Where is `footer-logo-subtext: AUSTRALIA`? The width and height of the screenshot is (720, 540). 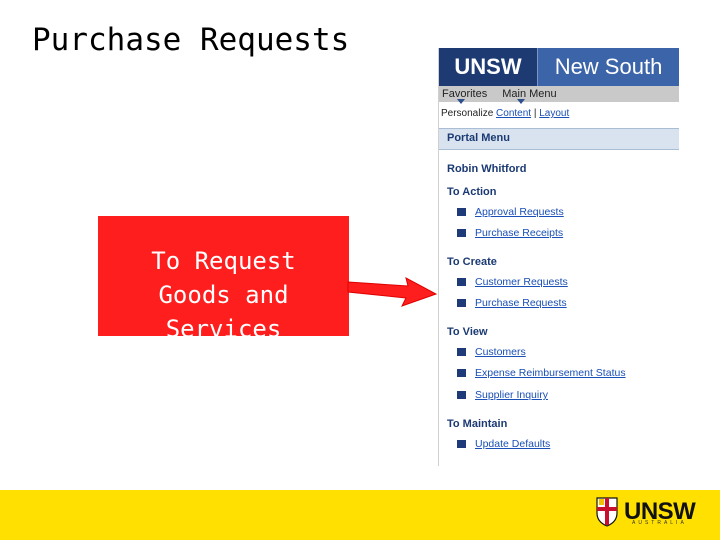
footer-logo-subtext: AUSTRALIA is located at coordinates (659, 523).